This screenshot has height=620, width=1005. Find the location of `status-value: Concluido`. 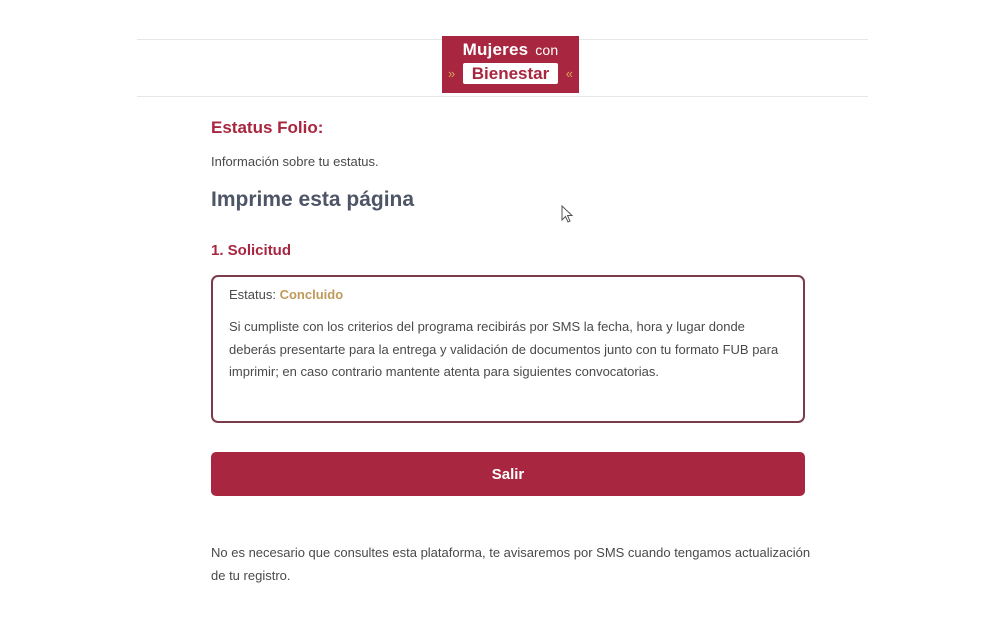

status-value: Concluido is located at coordinates (311, 294).